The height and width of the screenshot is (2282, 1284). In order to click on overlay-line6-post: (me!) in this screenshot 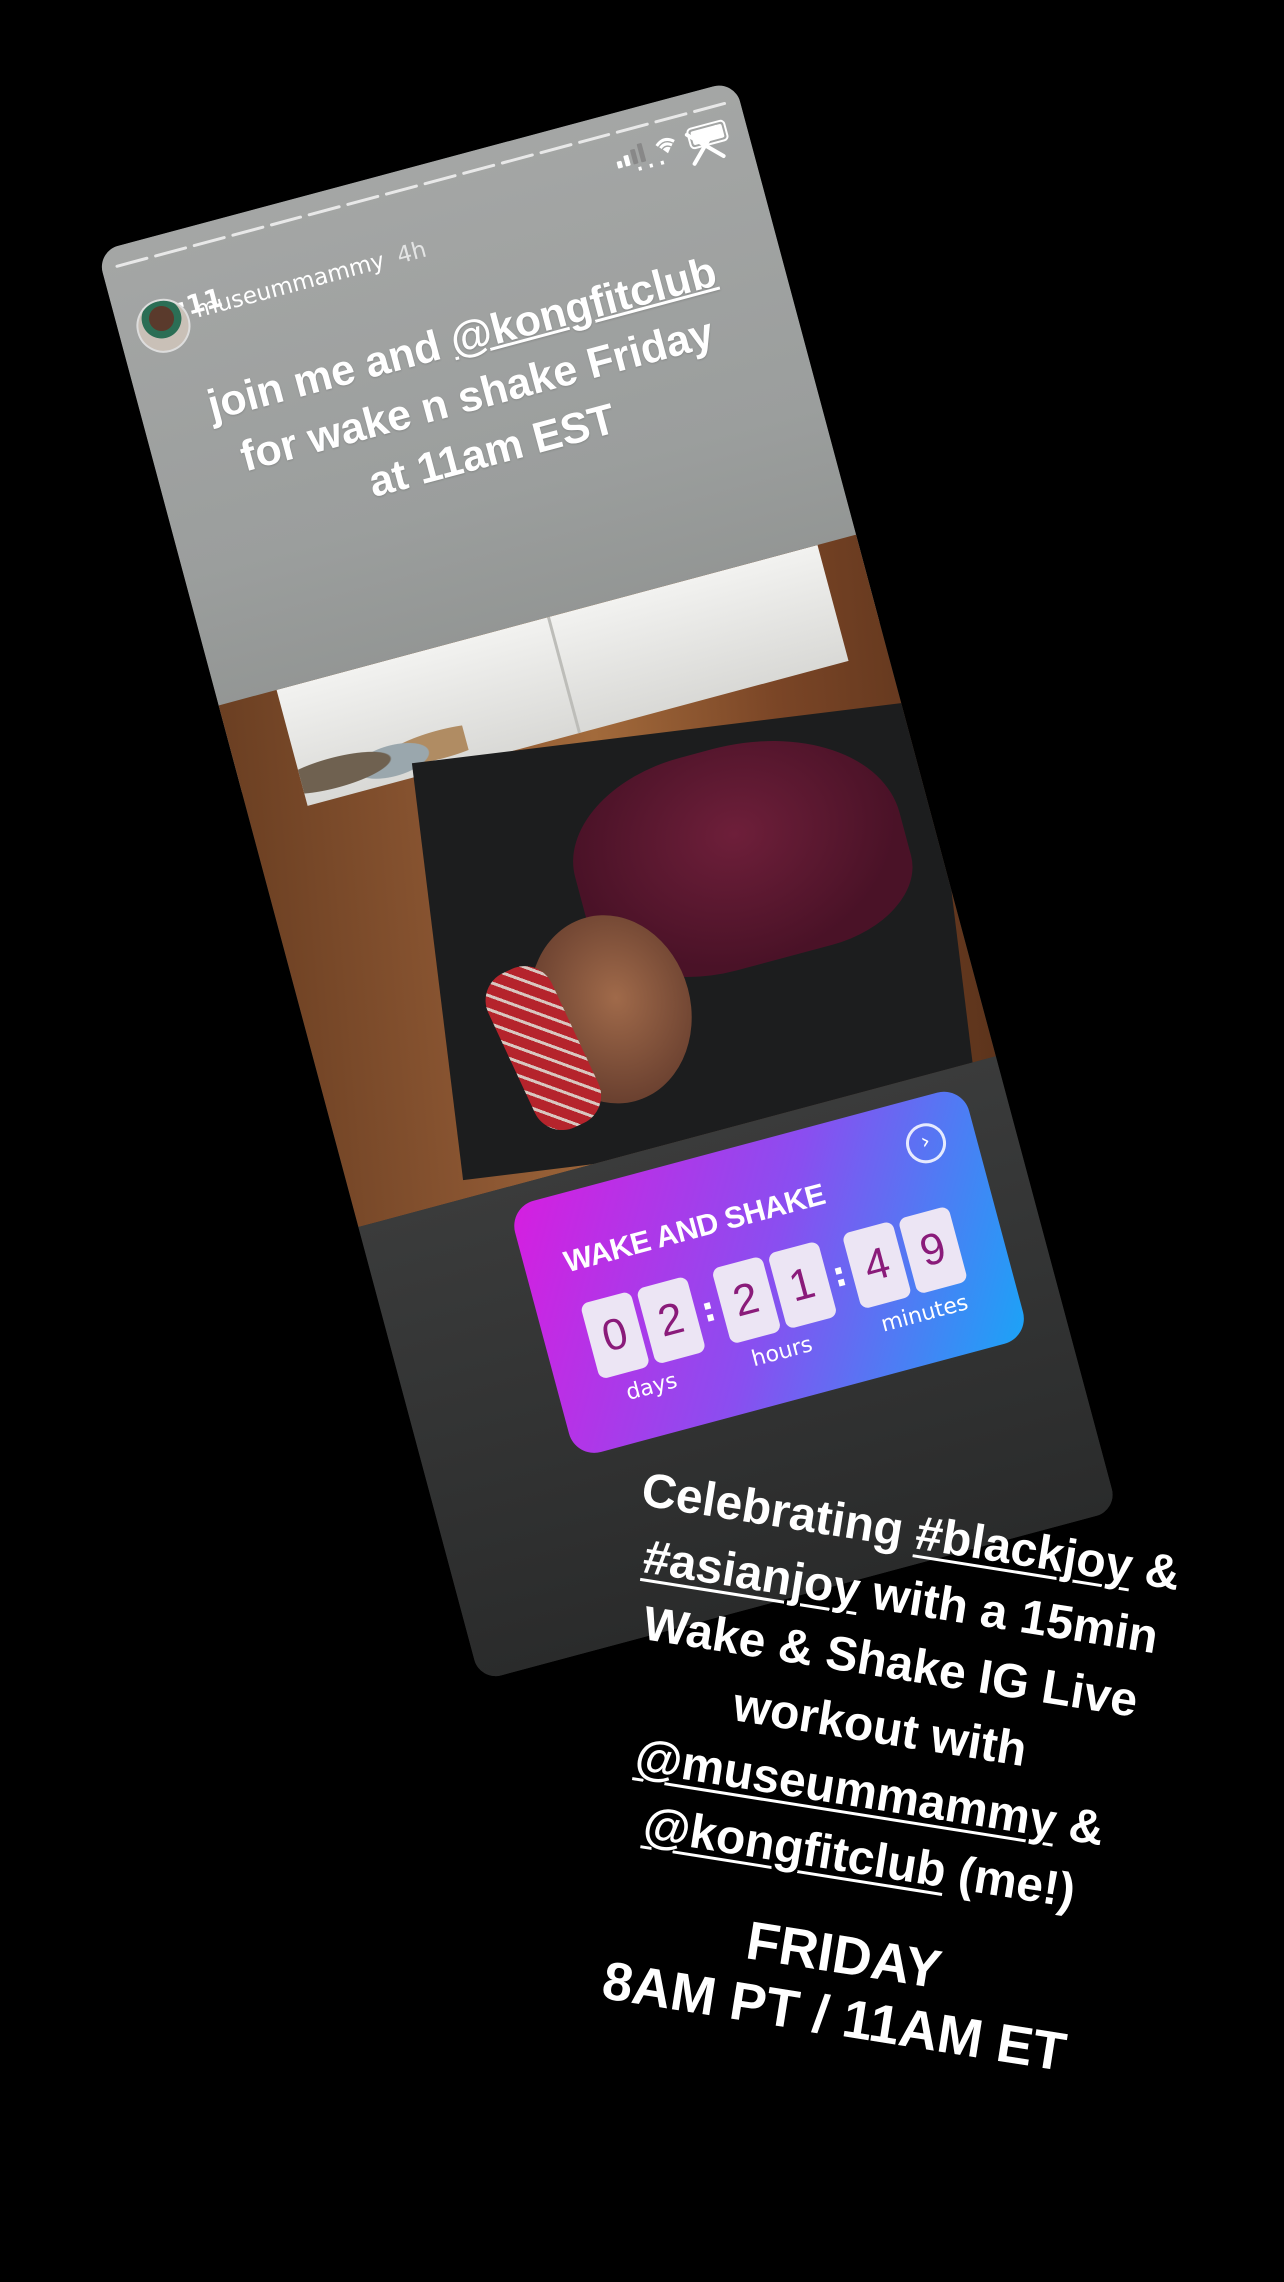, I will do `click(1010, 1882)`.